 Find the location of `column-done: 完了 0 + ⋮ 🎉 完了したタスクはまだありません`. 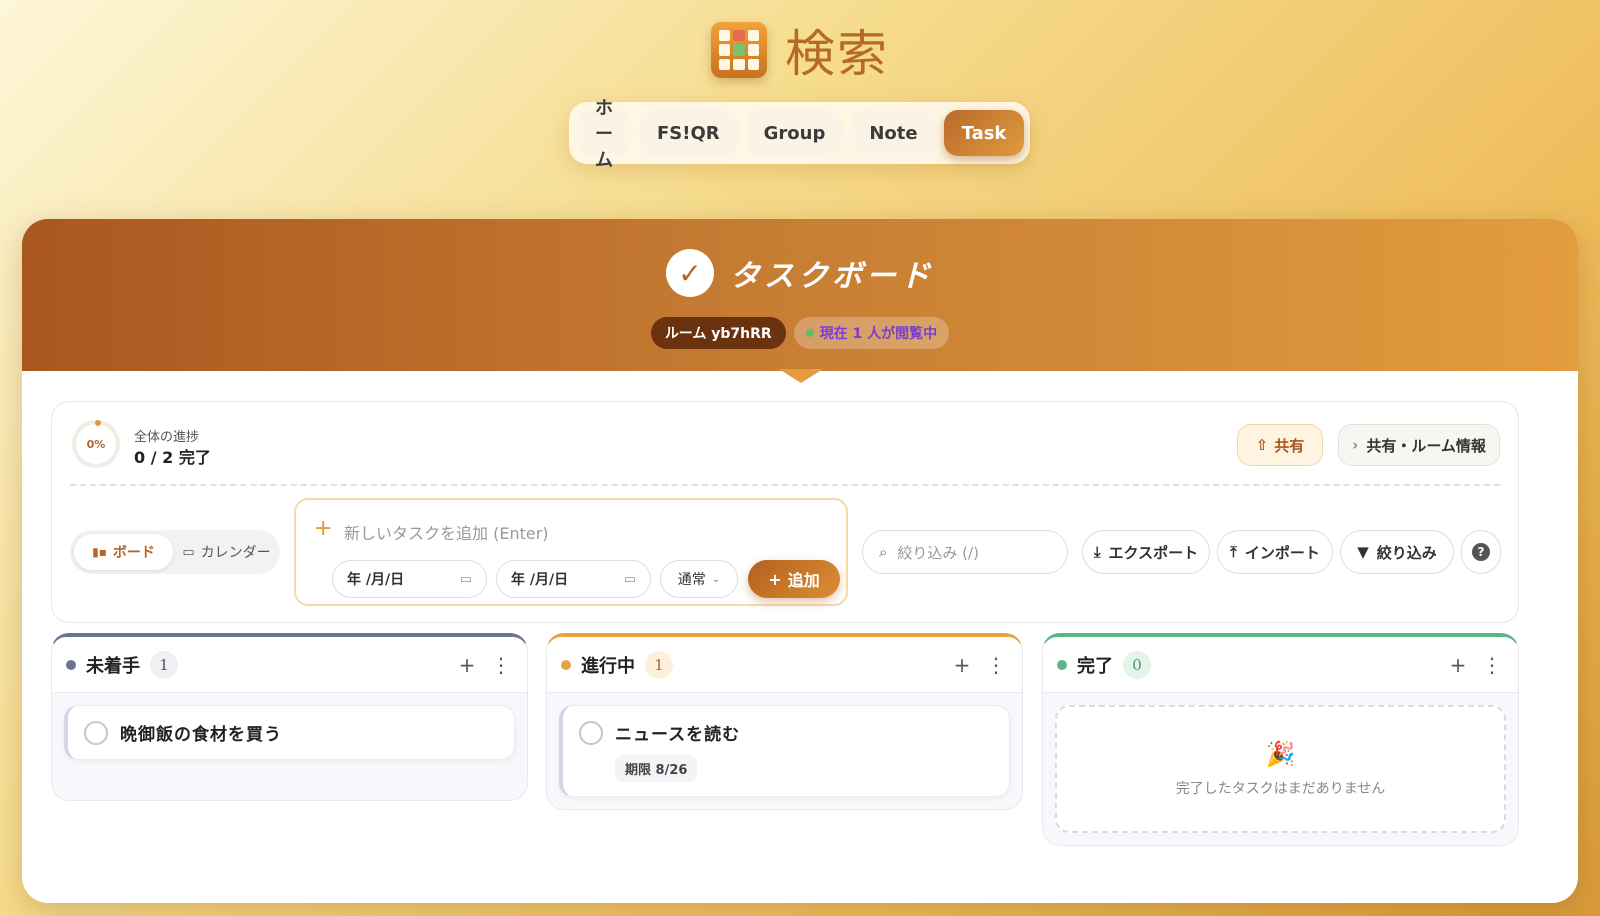

column-done: 完了 0 + ⋮ 🎉 完了したタスクはまだありません is located at coordinates (1280, 739).